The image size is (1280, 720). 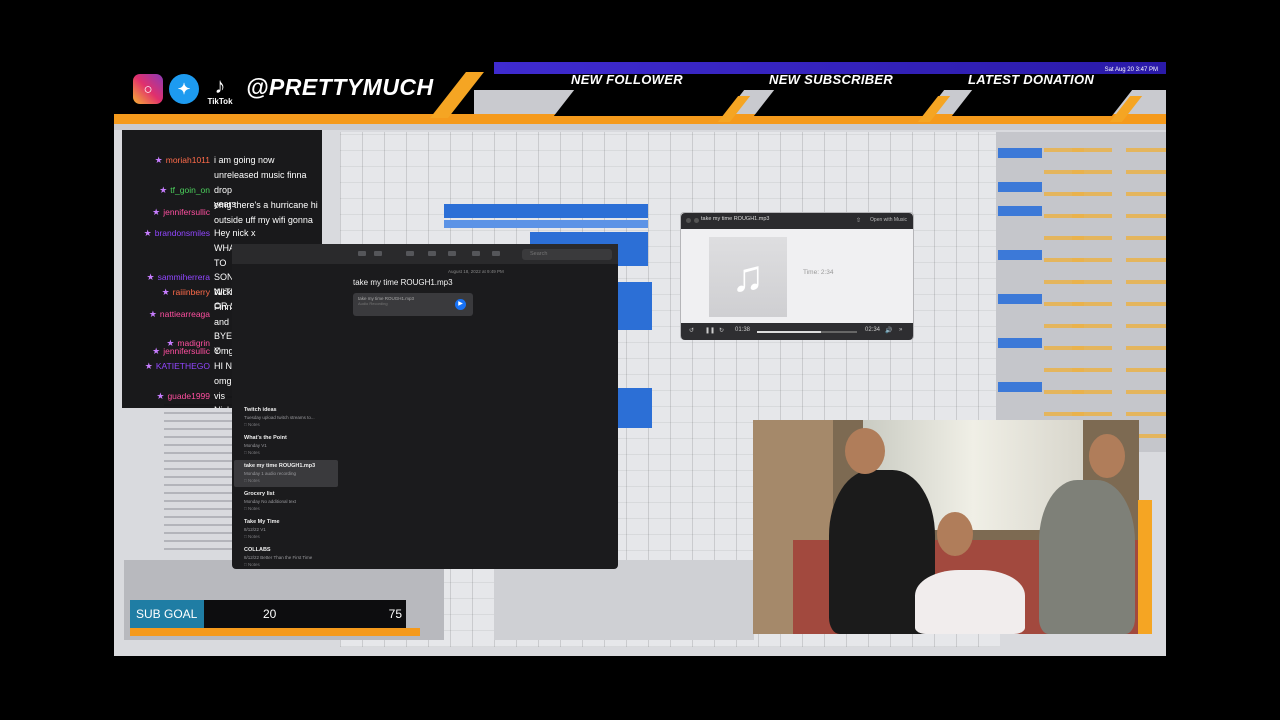 I want to click on chat-meta: ★ brandonsmiles, so click(x=168, y=233).